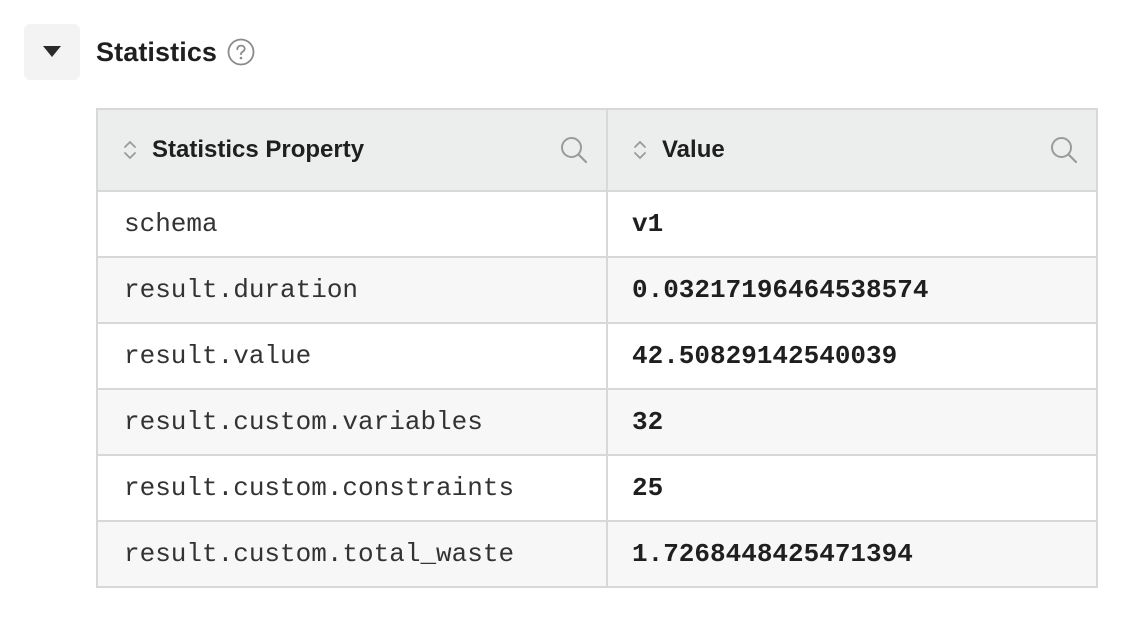 This screenshot has height=640, width=1144. Describe the element at coordinates (852, 150) in the screenshot. I see `column-header-value: Value` at that location.